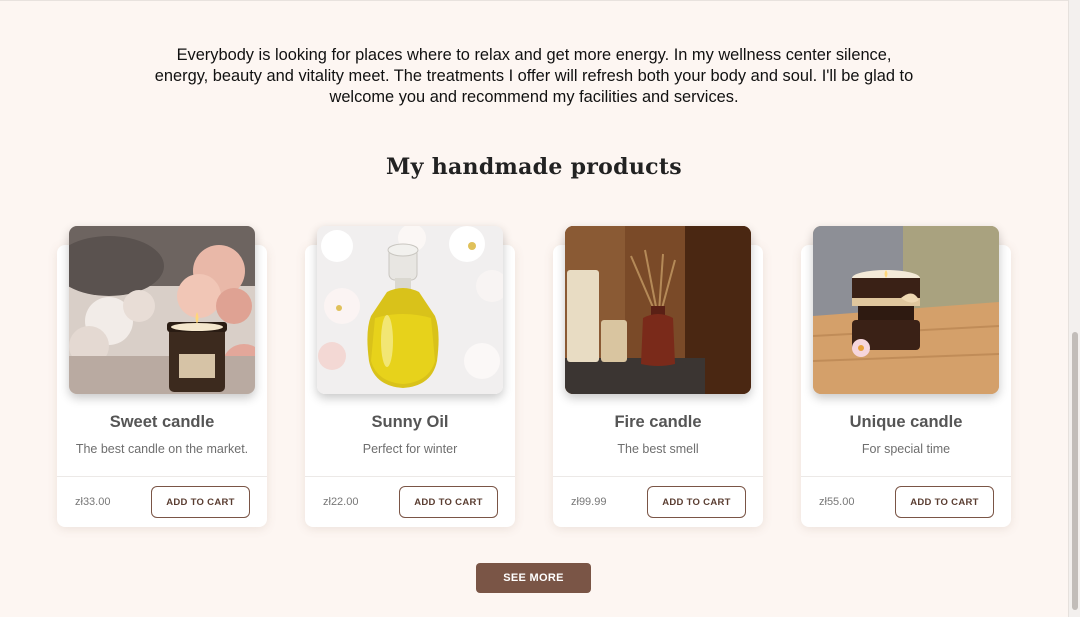  Describe the element at coordinates (534, 167) in the screenshot. I see `section-title: My handmade products` at that location.